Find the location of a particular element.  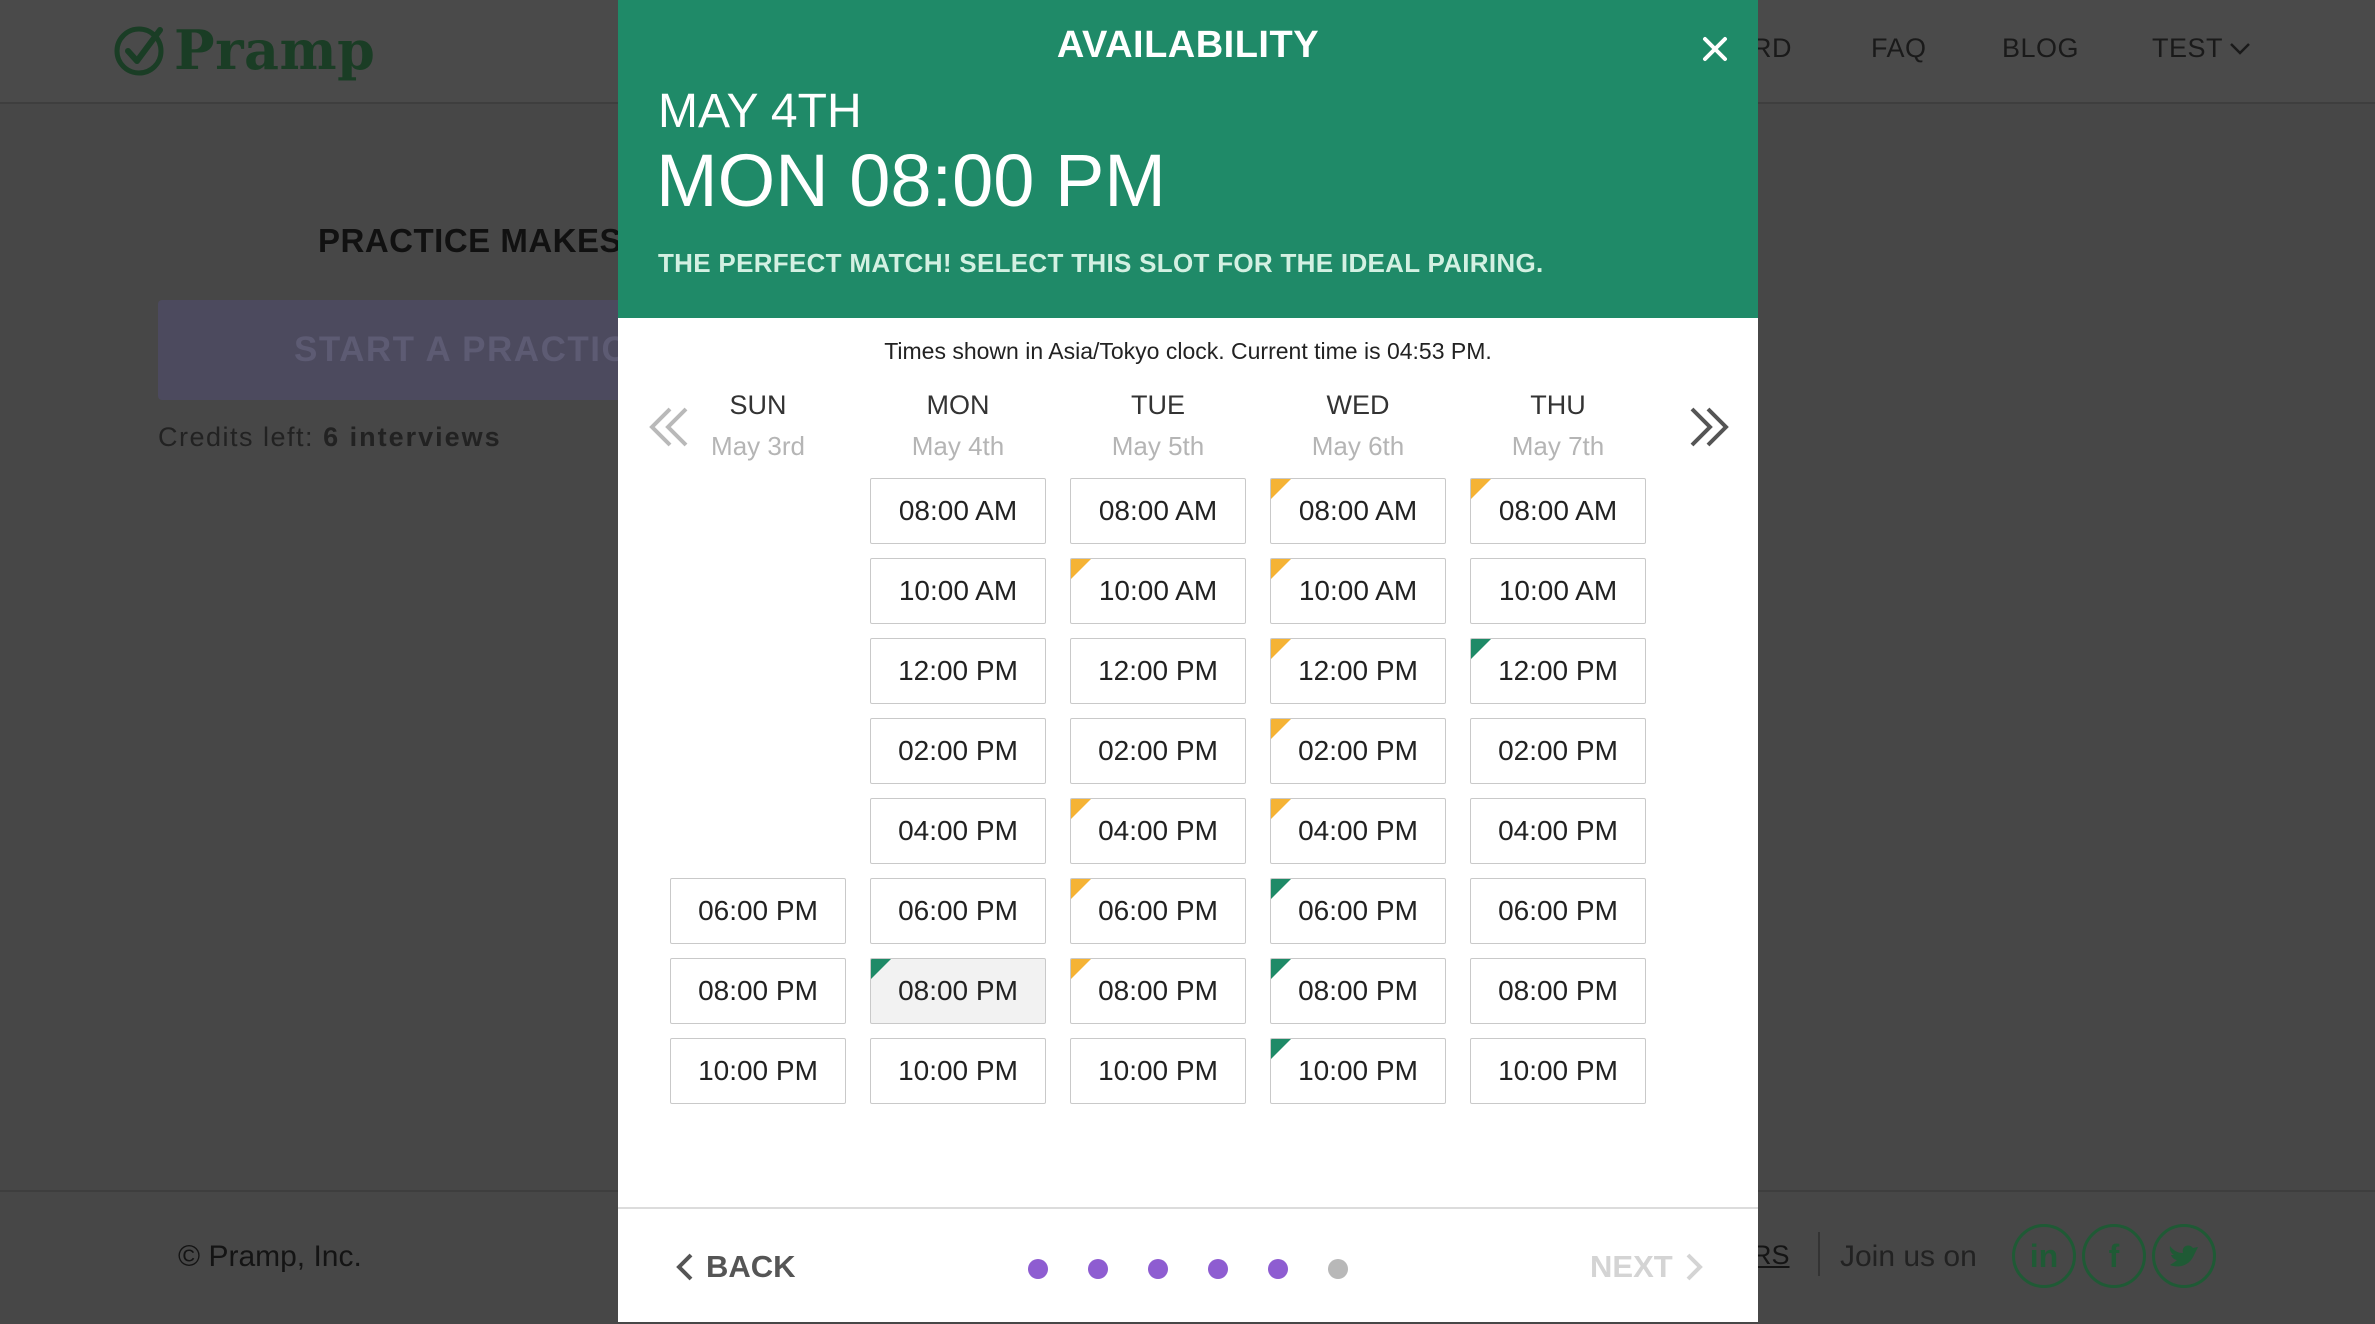

linkedin-icon: in is located at coordinates (2044, 1256).